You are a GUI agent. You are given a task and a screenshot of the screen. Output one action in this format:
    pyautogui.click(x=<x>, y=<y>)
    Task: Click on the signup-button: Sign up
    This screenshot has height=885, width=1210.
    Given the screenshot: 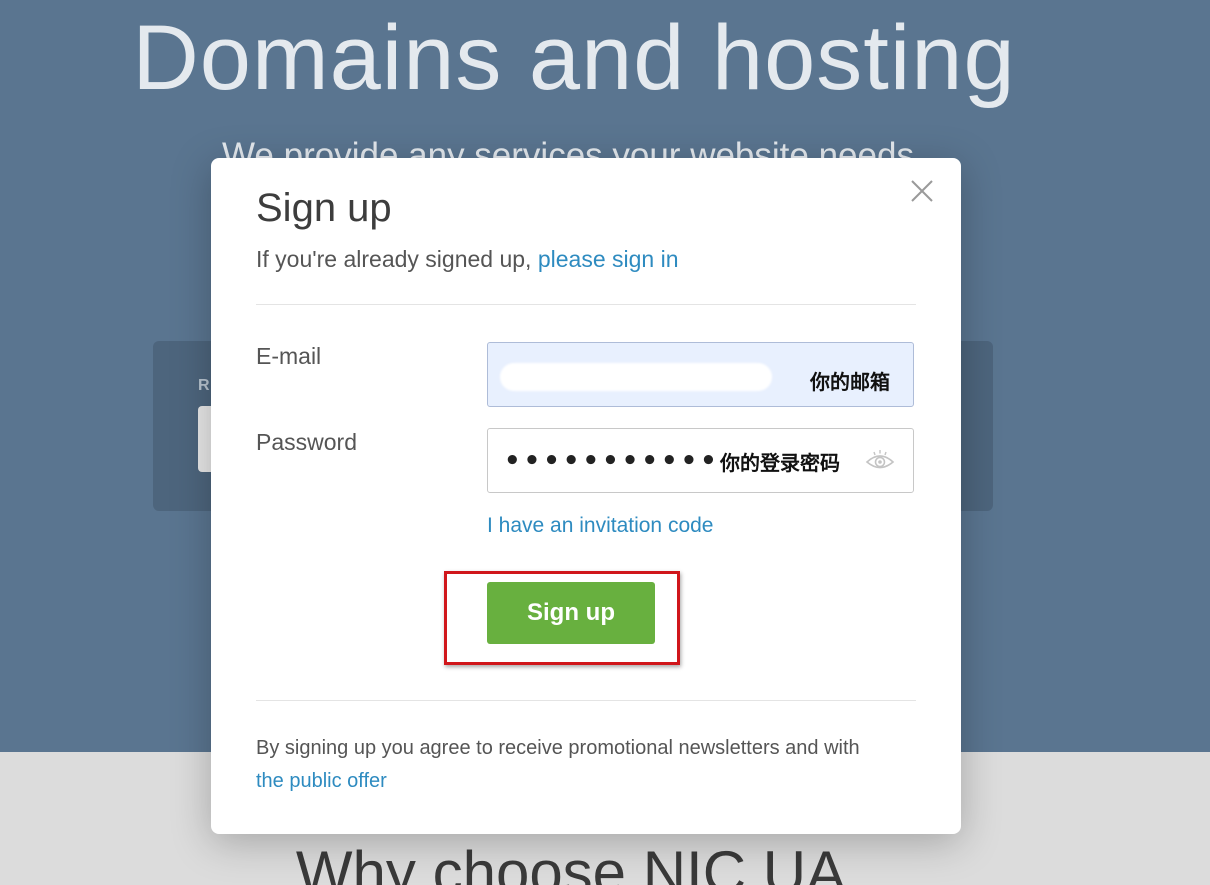 What is the action you would take?
    pyautogui.click(x=571, y=613)
    